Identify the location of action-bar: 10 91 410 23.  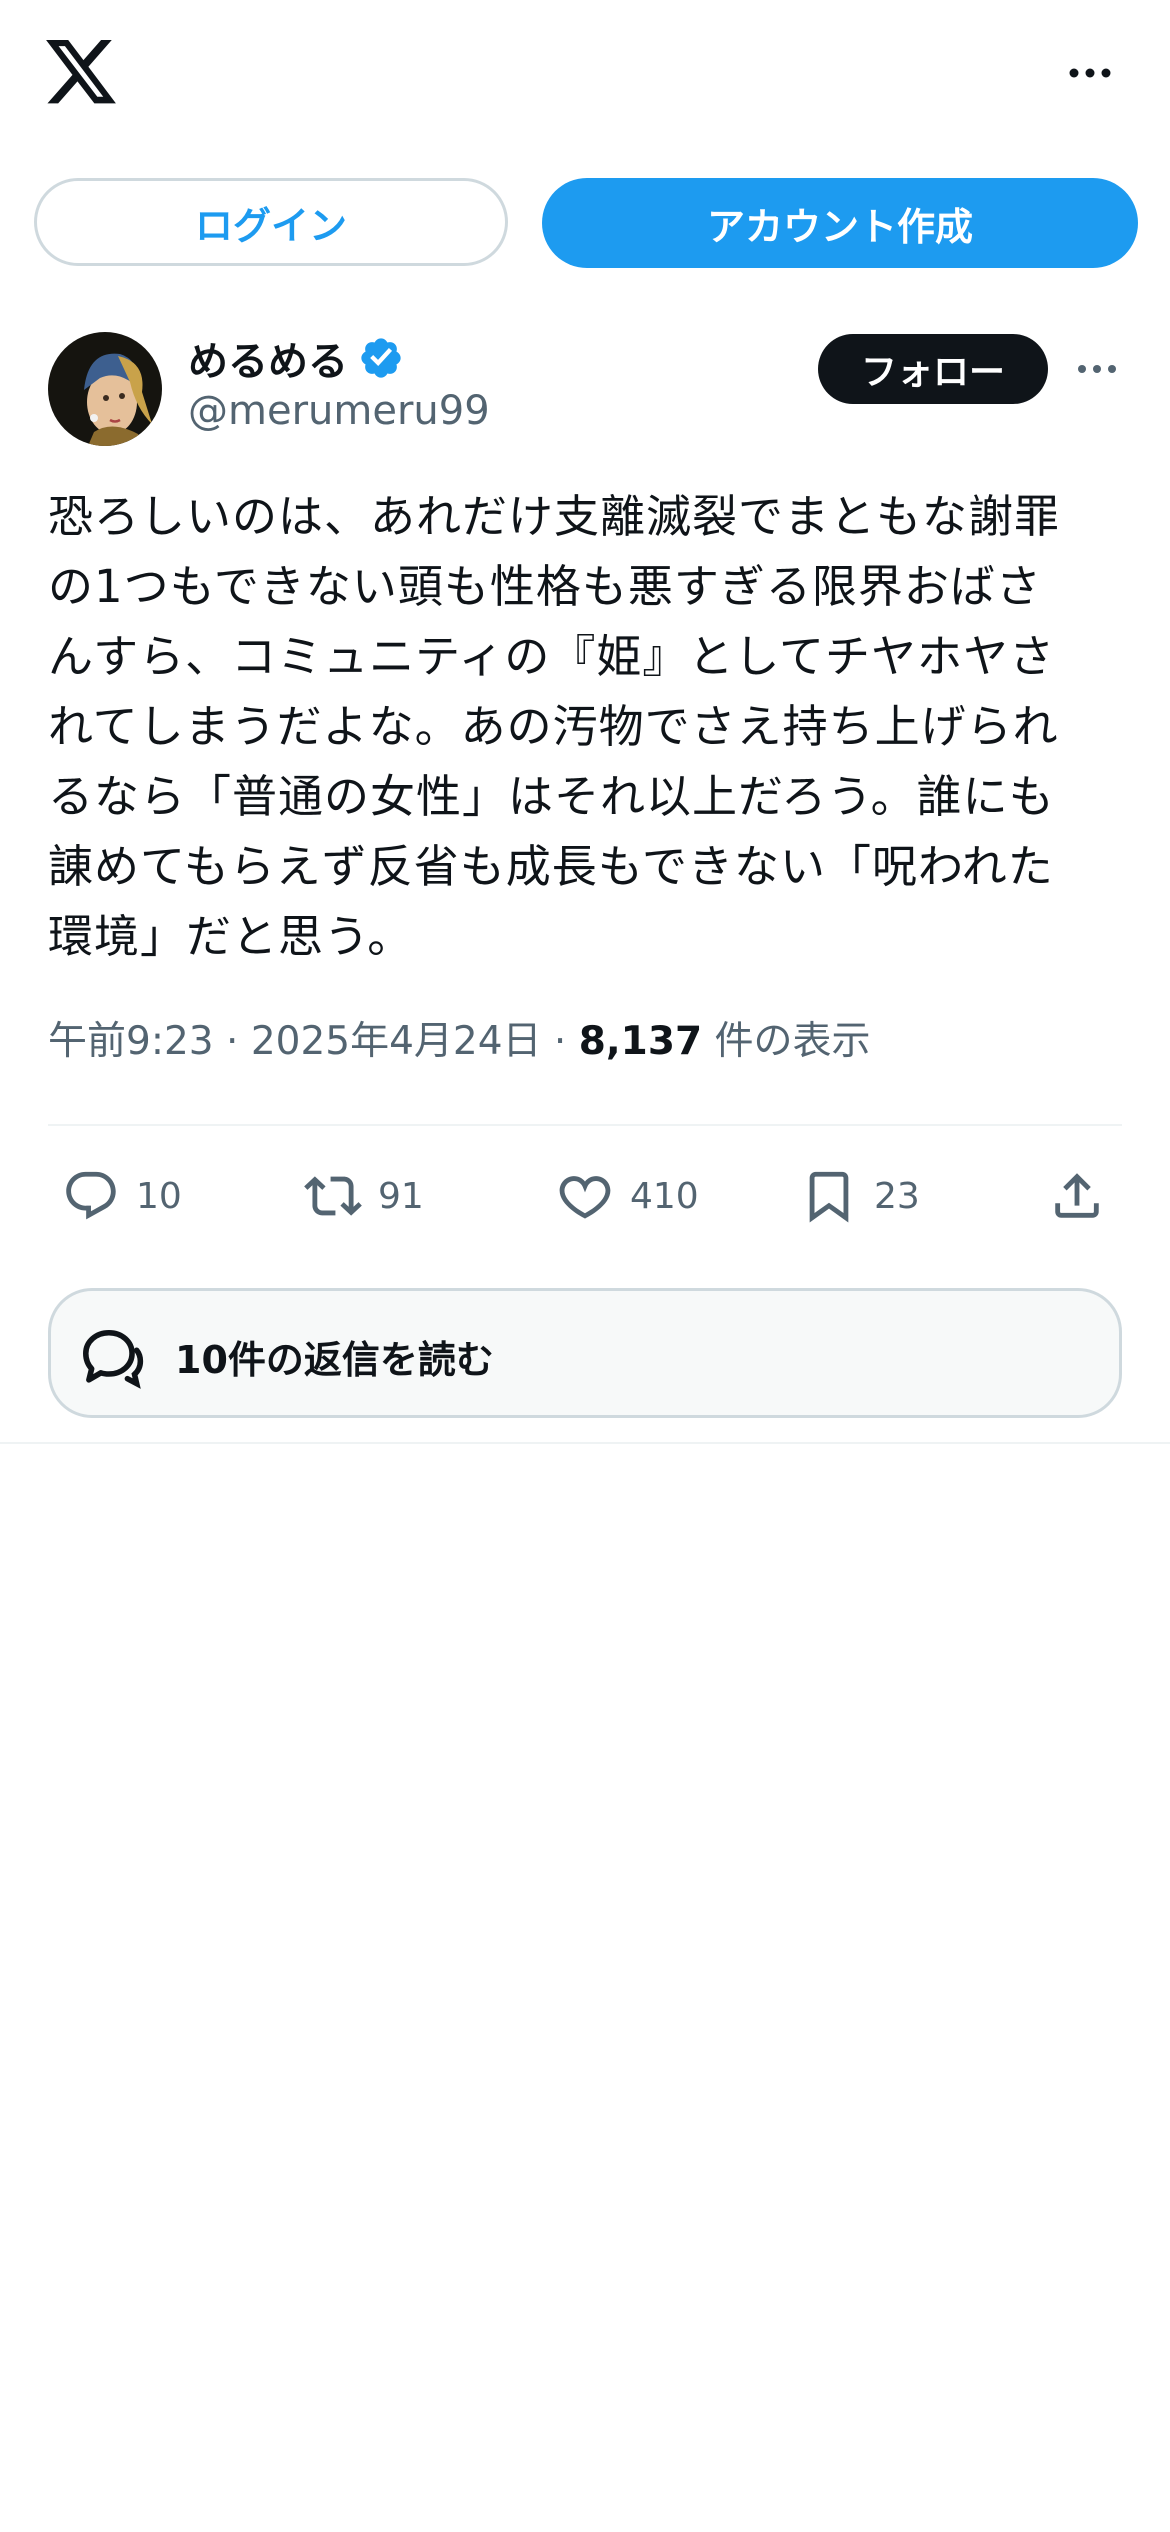
(585, 1196).